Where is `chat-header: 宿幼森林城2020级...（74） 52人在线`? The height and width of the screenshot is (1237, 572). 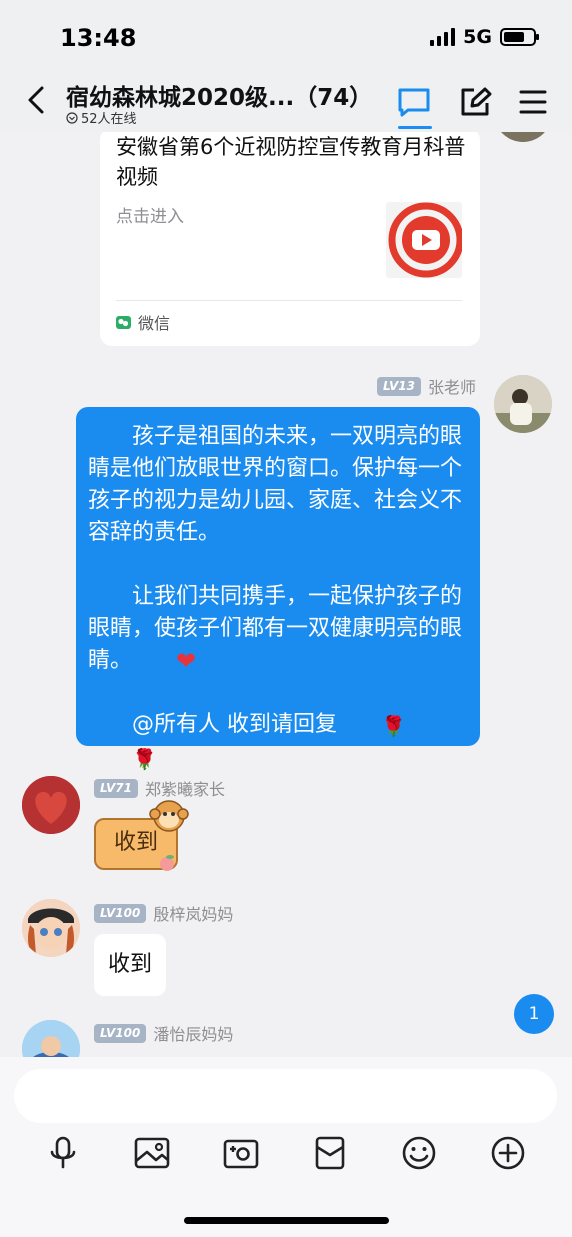
chat-header: 宿幼森林城2020级...（74） 52人在线 is located at coordinates (286, 101).